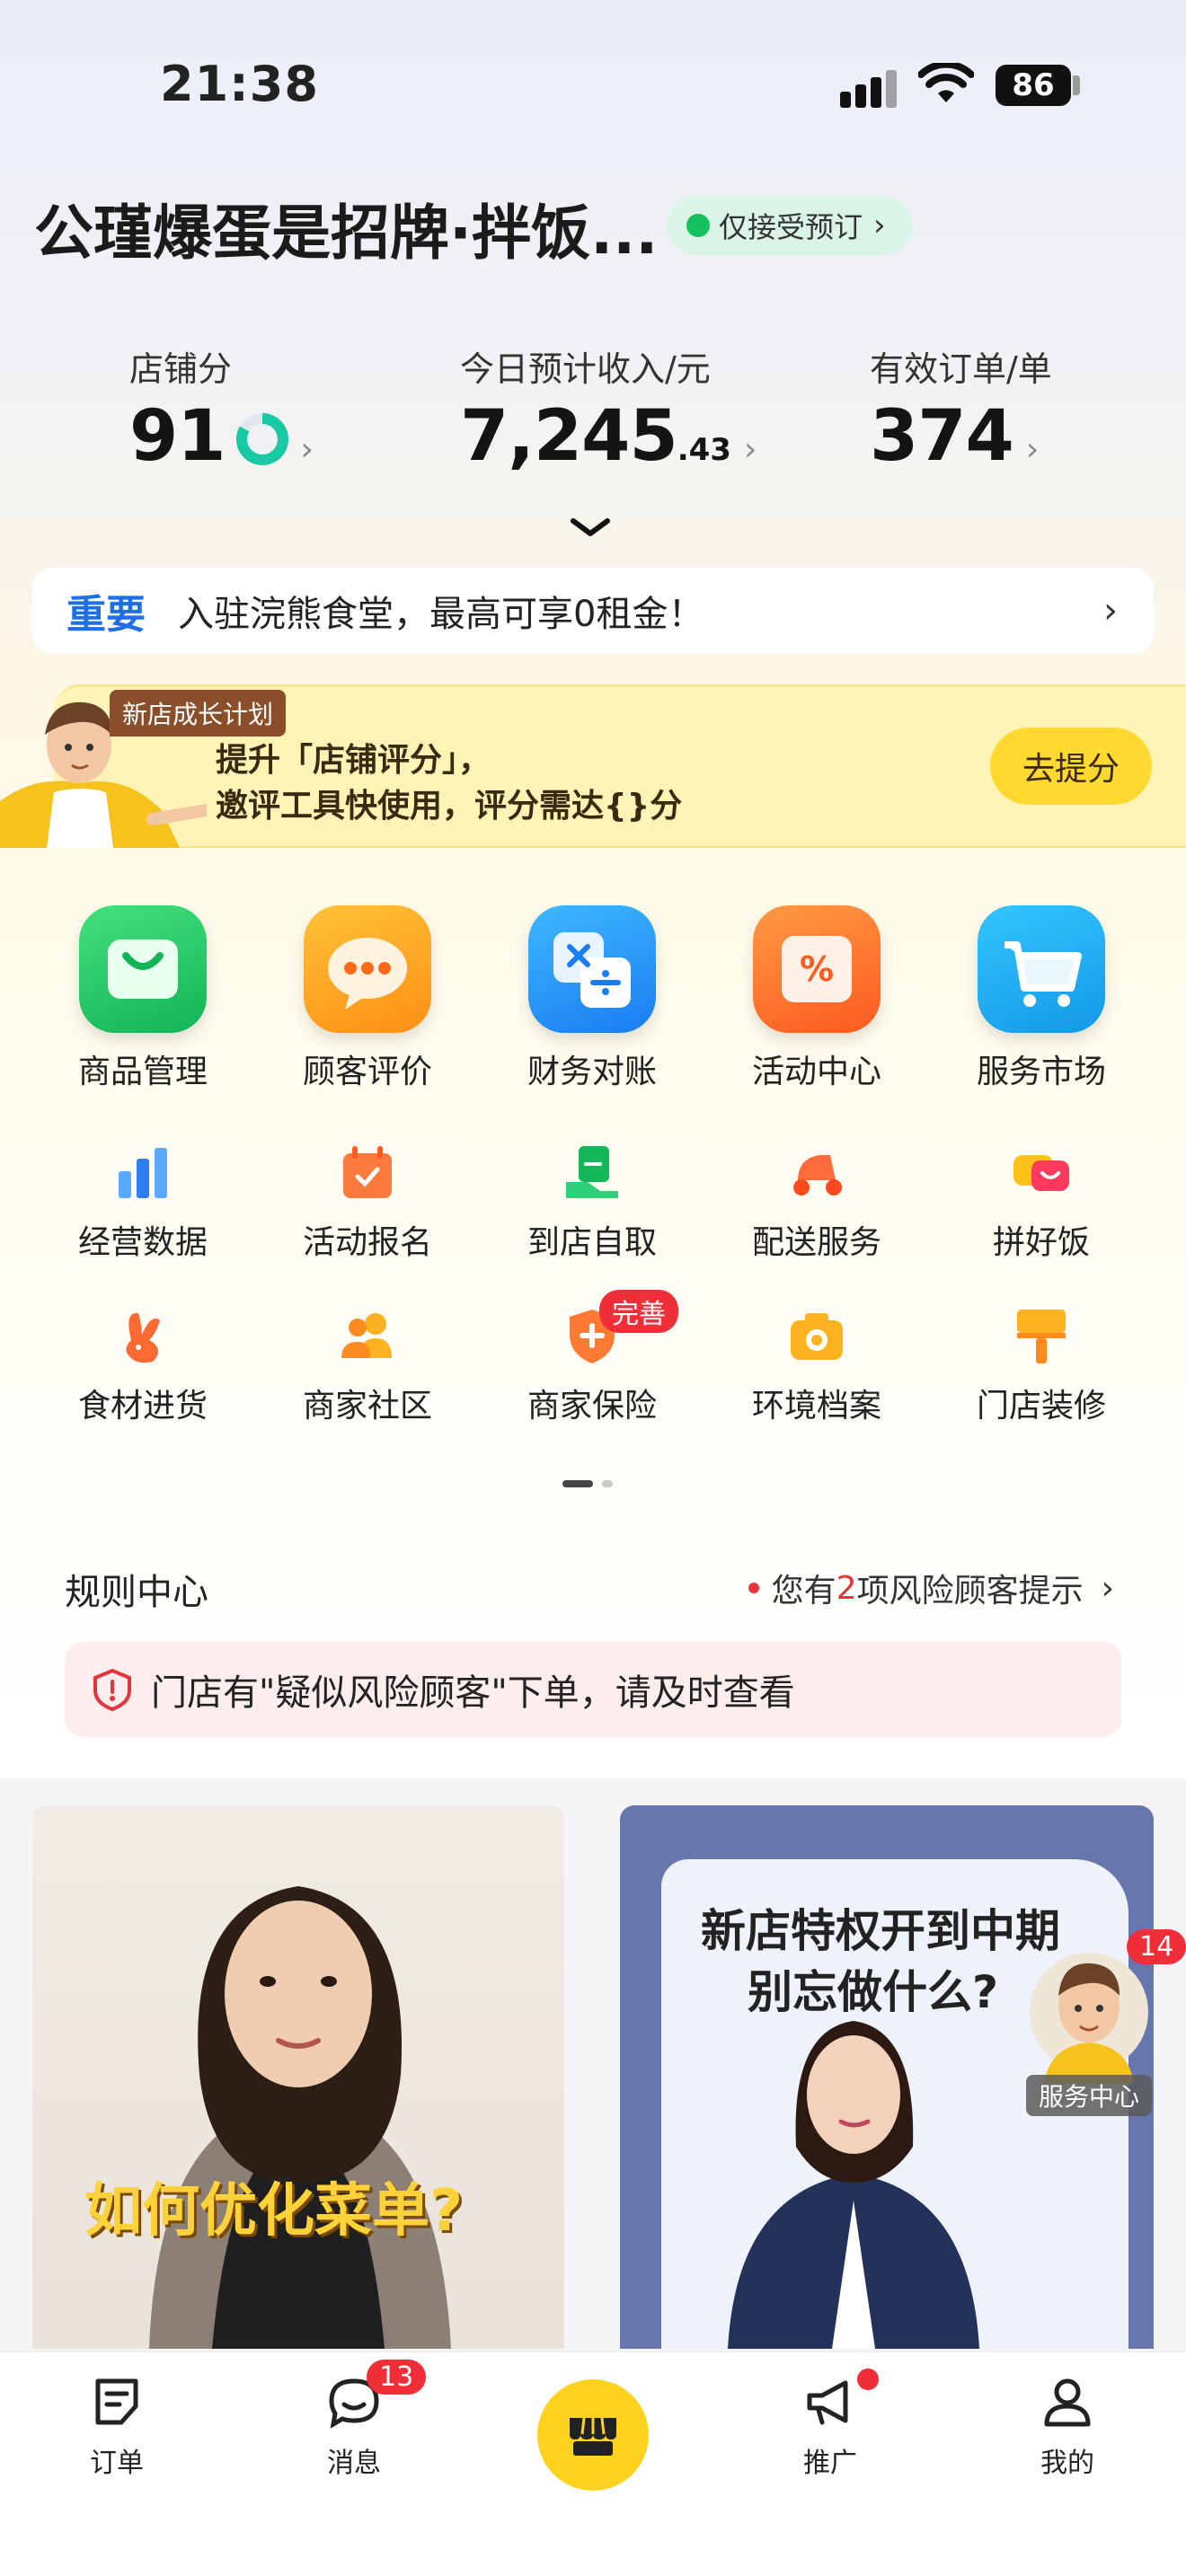 Image resolution: width=1186 pixels, height=2576 pixels. I want to click on risk-alert-text: 门店有"疑似风险顾客"下单，请及时查看, so click(473, 1693).